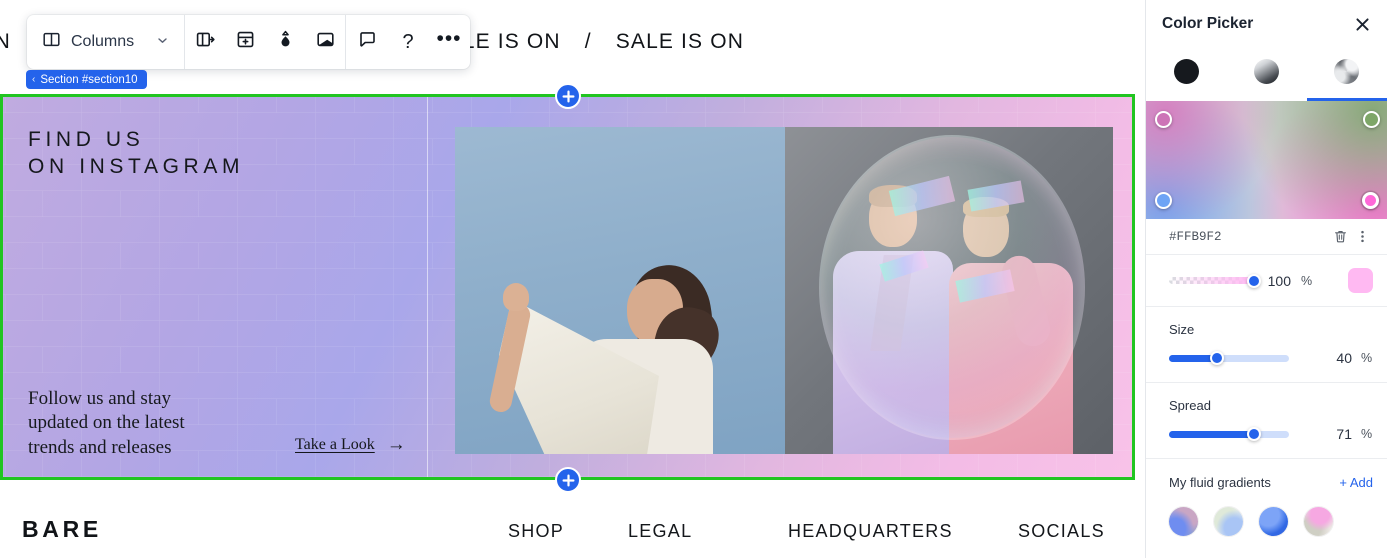  What do you see at coordinates (1344, 434) in the screenshot?
I see `spread-value: 71` at bounding box center [1344, 434].